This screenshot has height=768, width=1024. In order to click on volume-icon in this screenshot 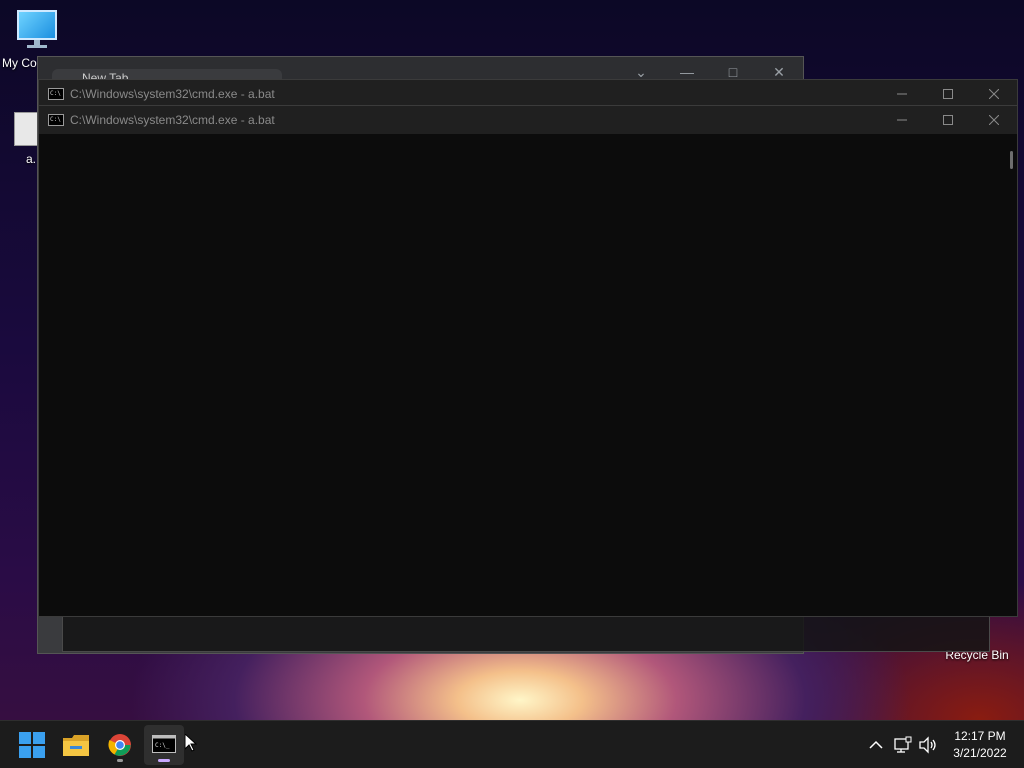, I will do `click(928, 745)`.